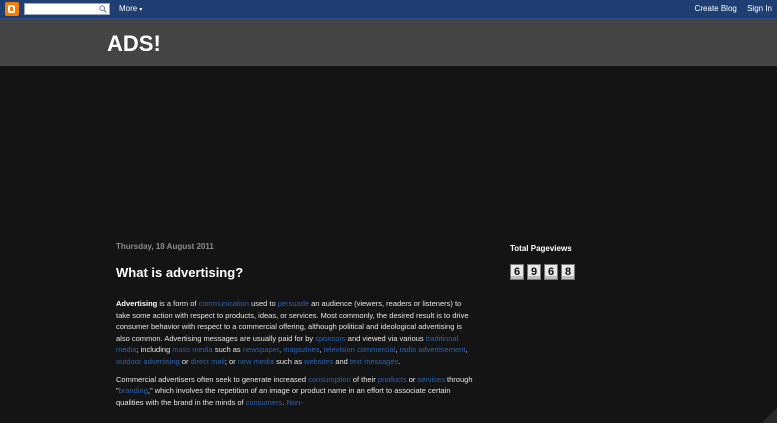 The height and width of the screenshot is (423, 777). What do you see at coordinates (296, 273) in the screenshot?
I see `post-title: What is advertising?` at bounding box center [296, 273].